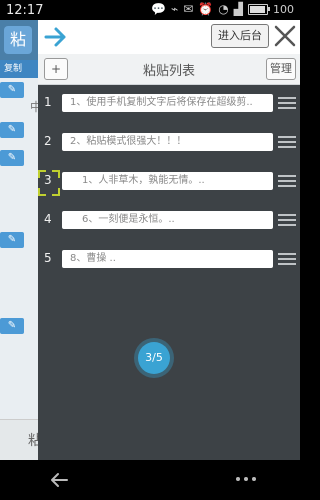 The image size is (320, 500). I want to click on panel-header: + 粘贴列表 管理, so click(169, 69).